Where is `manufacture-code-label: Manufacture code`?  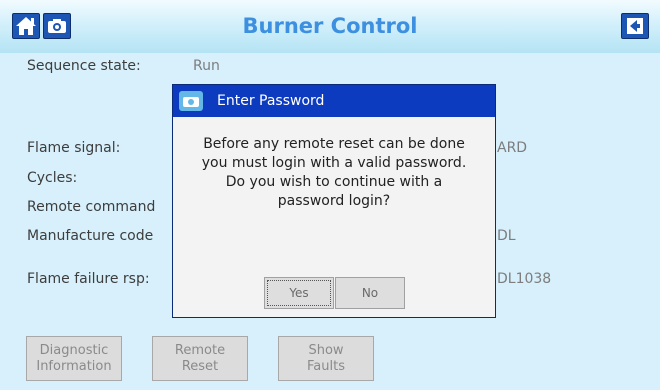 manufacture-code-label: Manufacture code is located at coordinates (90, 236).